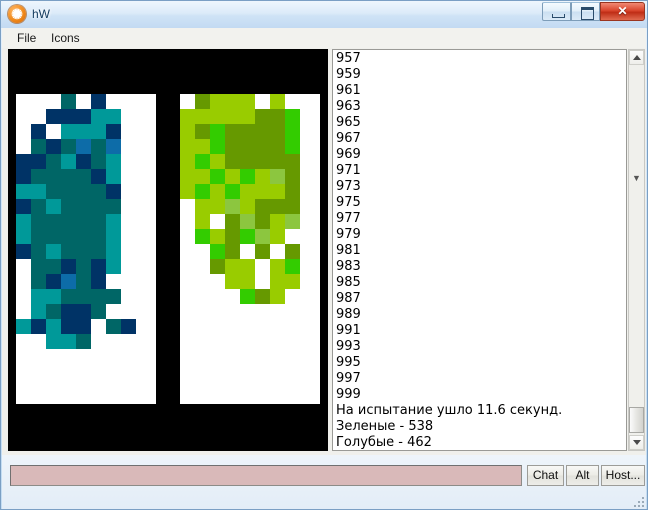 The image size is (648, 510). I want to click on title-bar: ✺ hW ✕, so click(324, 14).